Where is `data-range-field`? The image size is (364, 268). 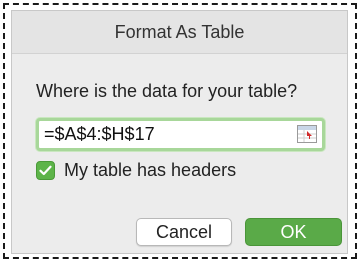 data-range-field is located at coordinates (180, 134).